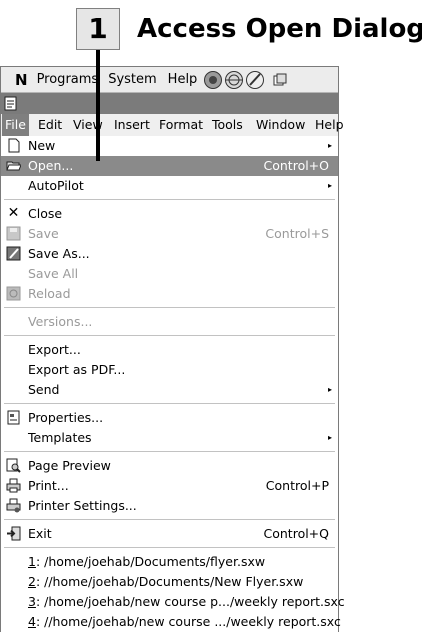  What do you see at coordinates (13, 465) in the screenshot?
I see `page-preview-icon` at bounding box center [13, 465].